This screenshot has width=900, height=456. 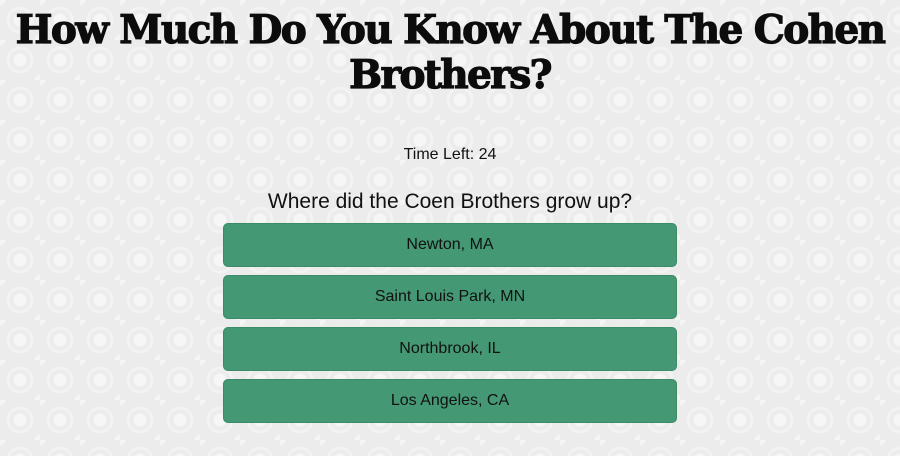 I want to click on answer-button-saint-louis-park: Saint Louis Park, MN, so click(x=450, y=297).